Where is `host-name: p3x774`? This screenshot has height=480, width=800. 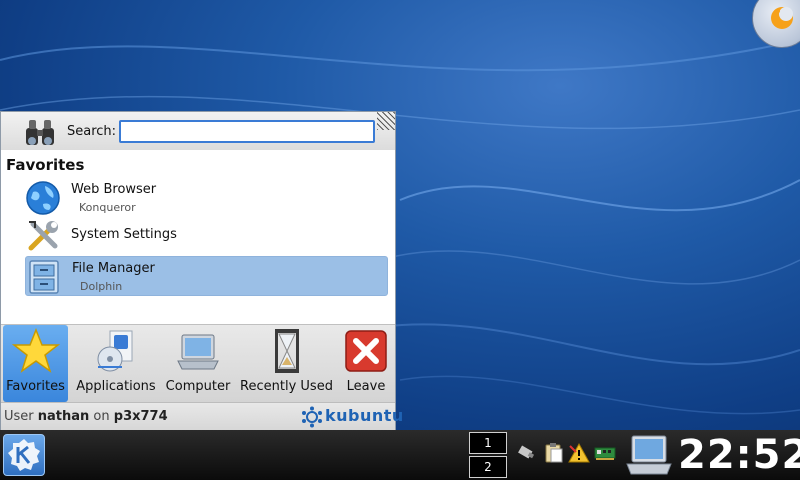
host-name: p3x774 is located at coordinates (140, 416).